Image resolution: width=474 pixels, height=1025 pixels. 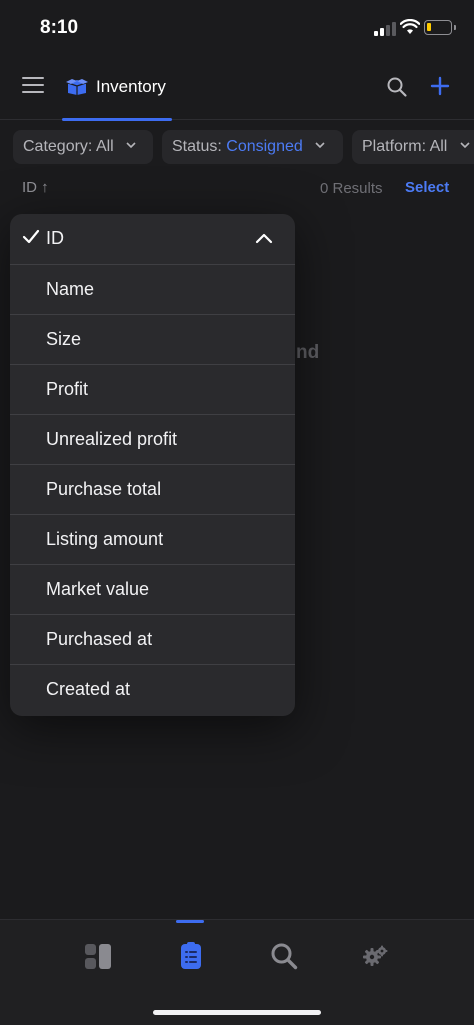 I want to click on cellular-signal-icon, so click(x=385, y=29).